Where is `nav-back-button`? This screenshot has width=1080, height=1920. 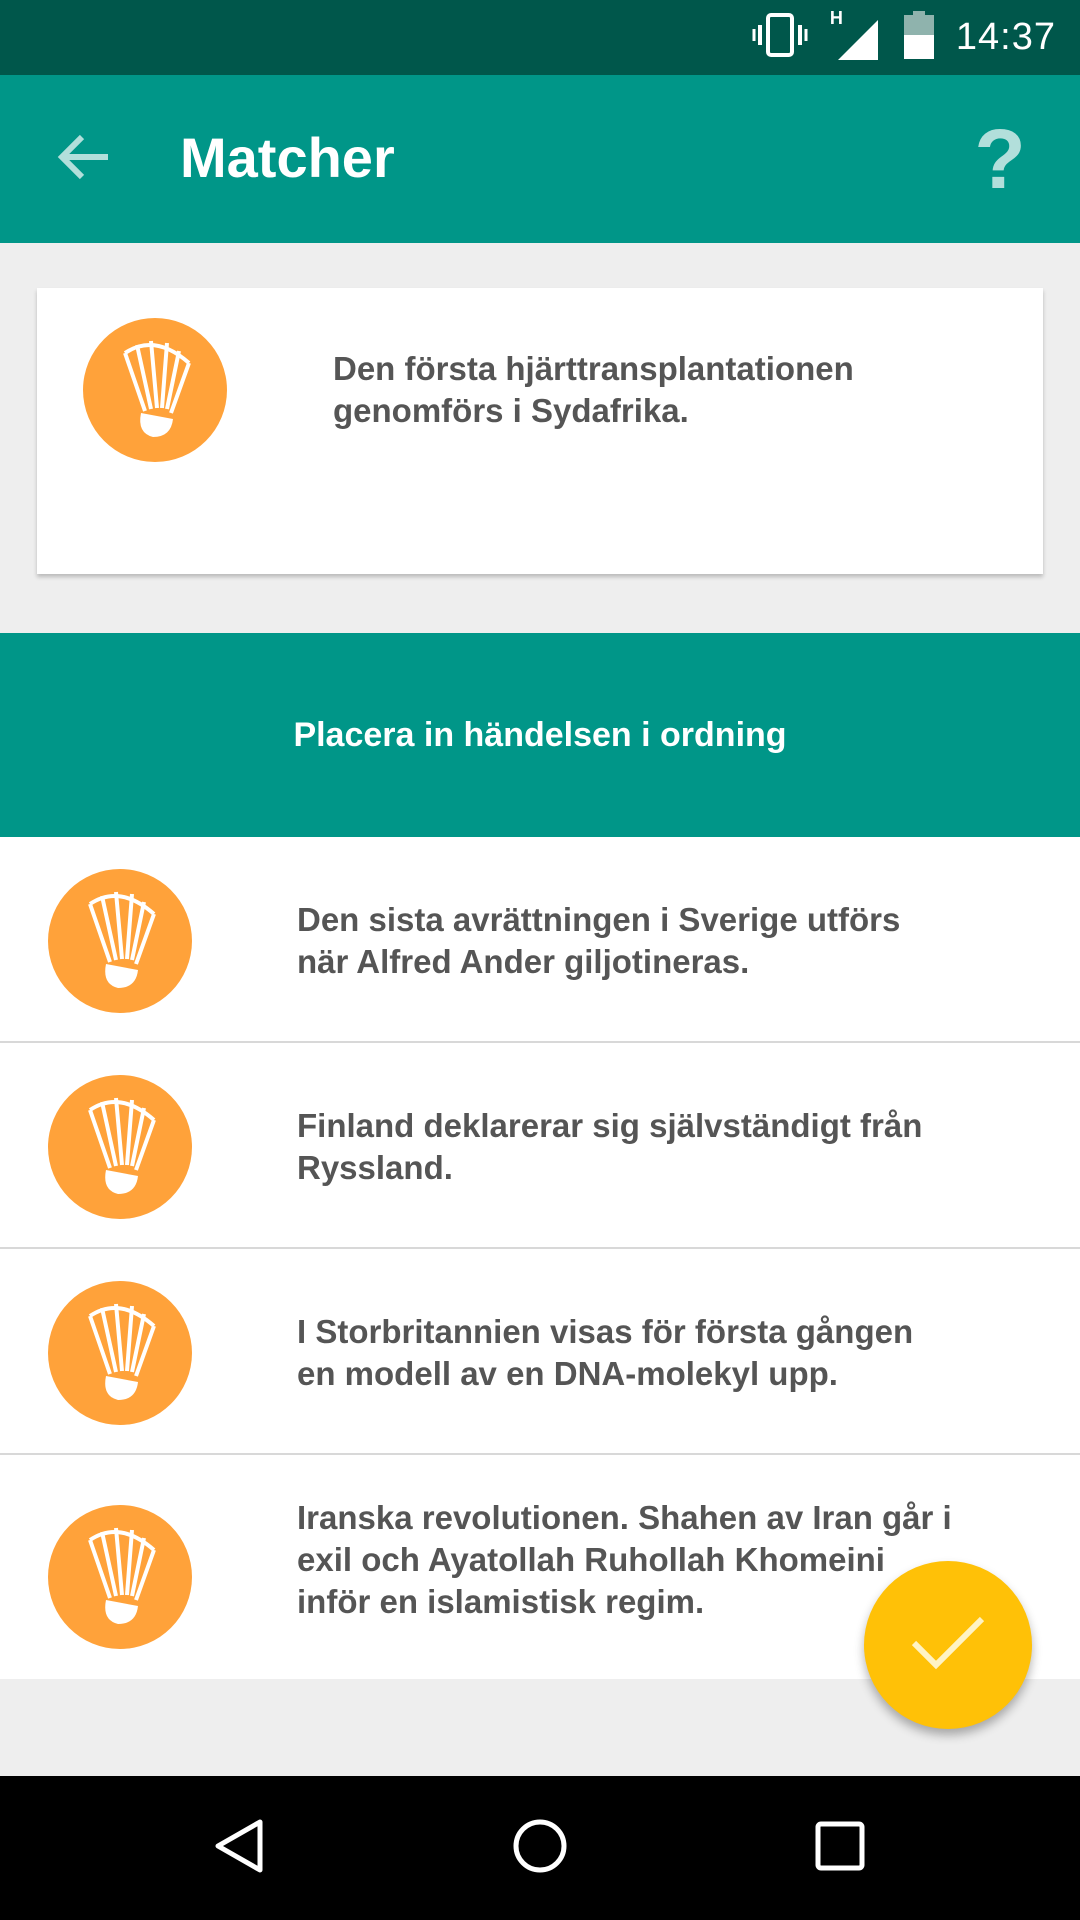 nav-back-button is located at coordinates (240, 1848).